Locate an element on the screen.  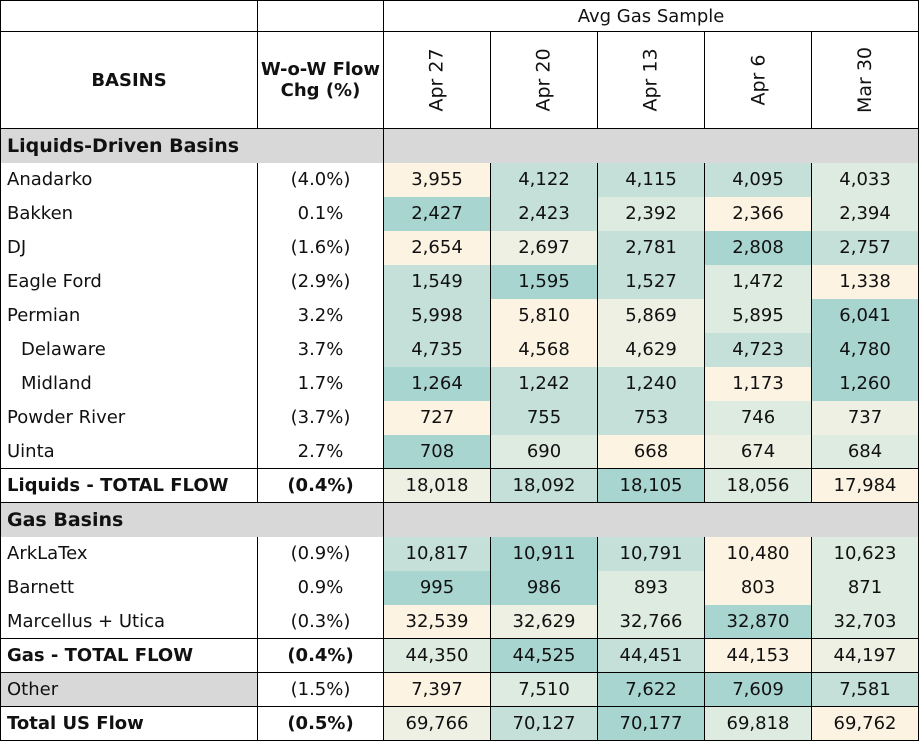
chg-header-line2: Chg (%) is located at coordinates (320, 90).